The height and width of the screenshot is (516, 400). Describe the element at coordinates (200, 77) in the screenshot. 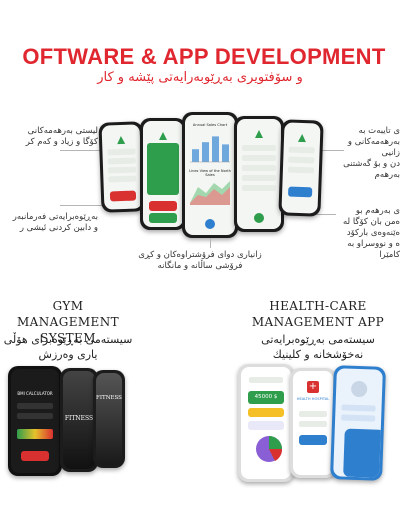

I see `page-subtitle: و سۆفتویری بەڕێوبەرایەتی پێشە و کار` at that location.